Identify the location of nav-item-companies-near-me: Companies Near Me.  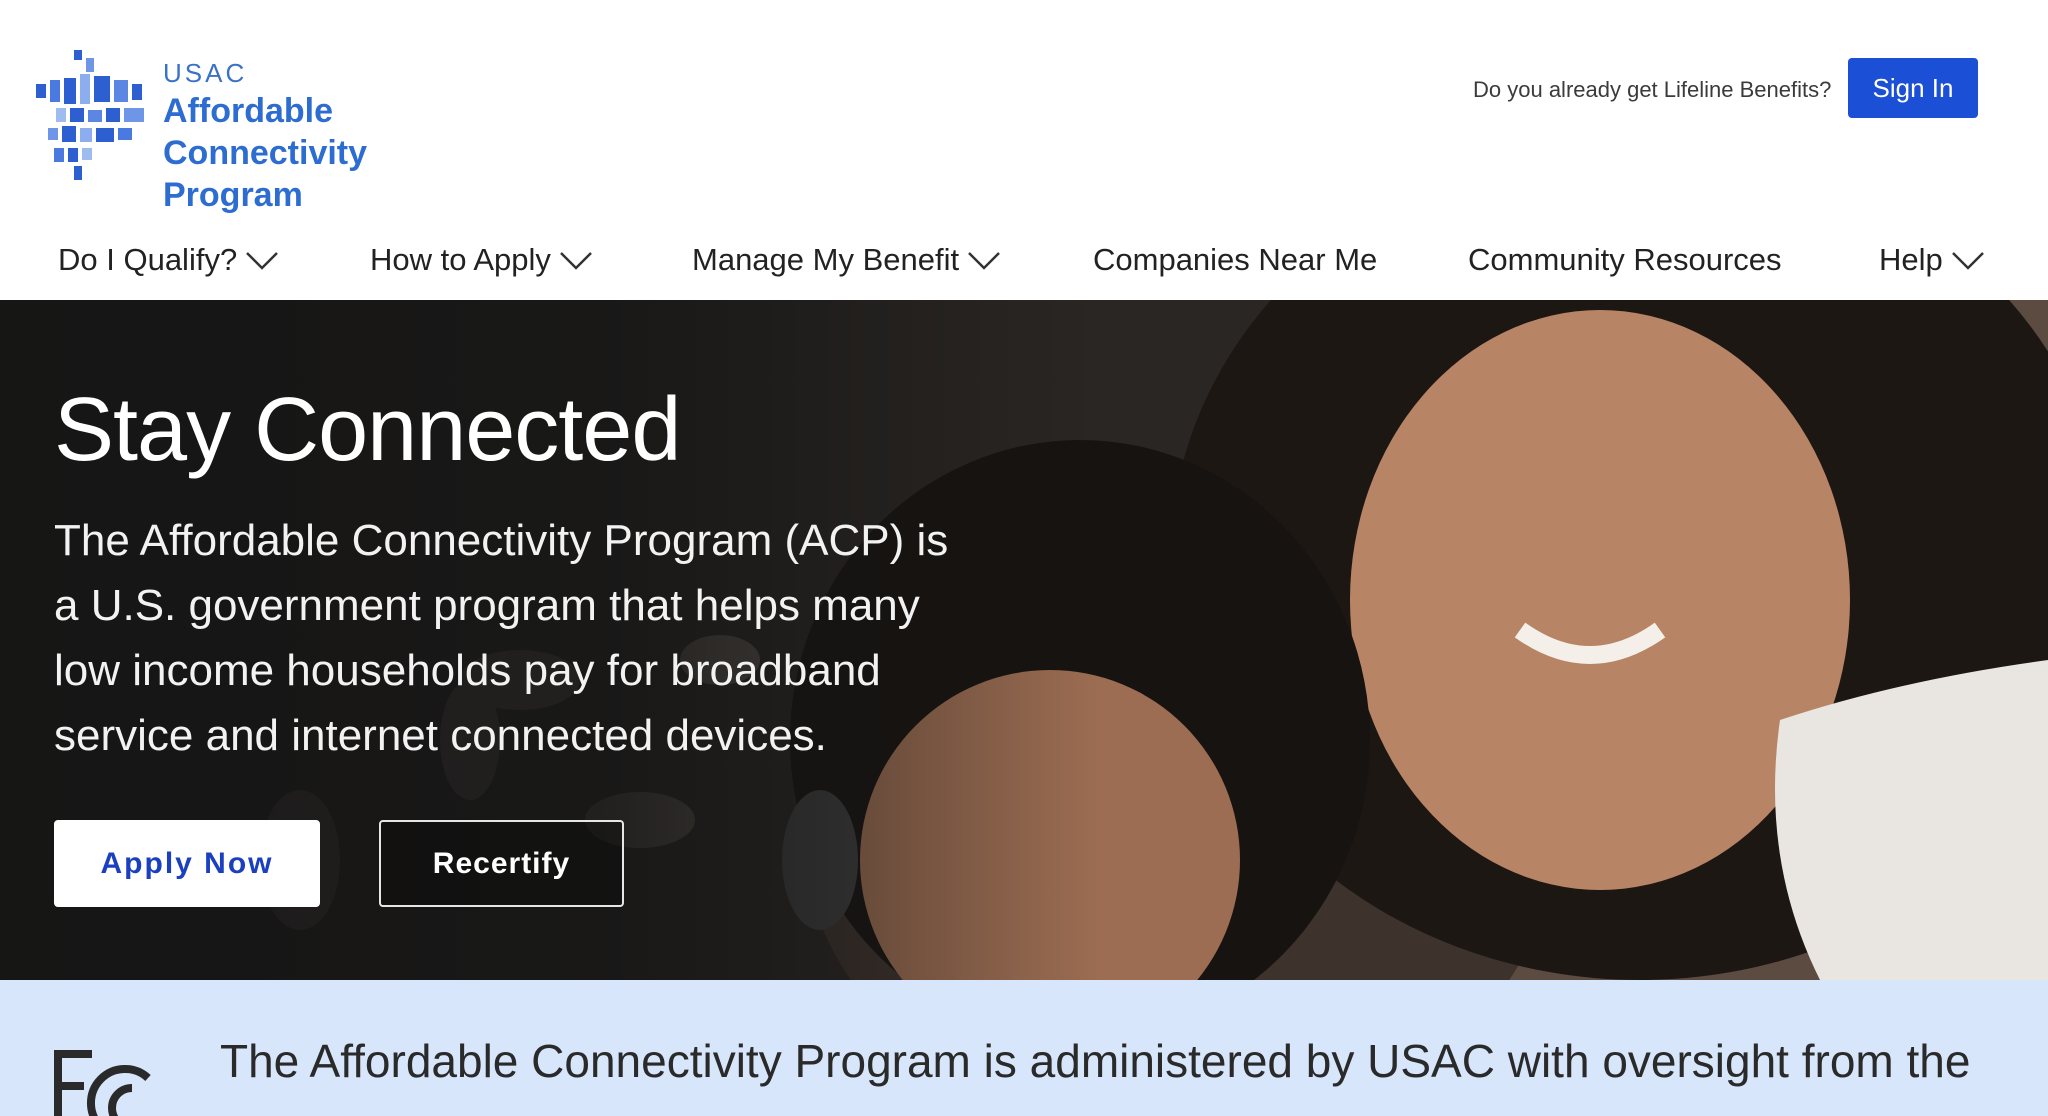
(1235, 260).